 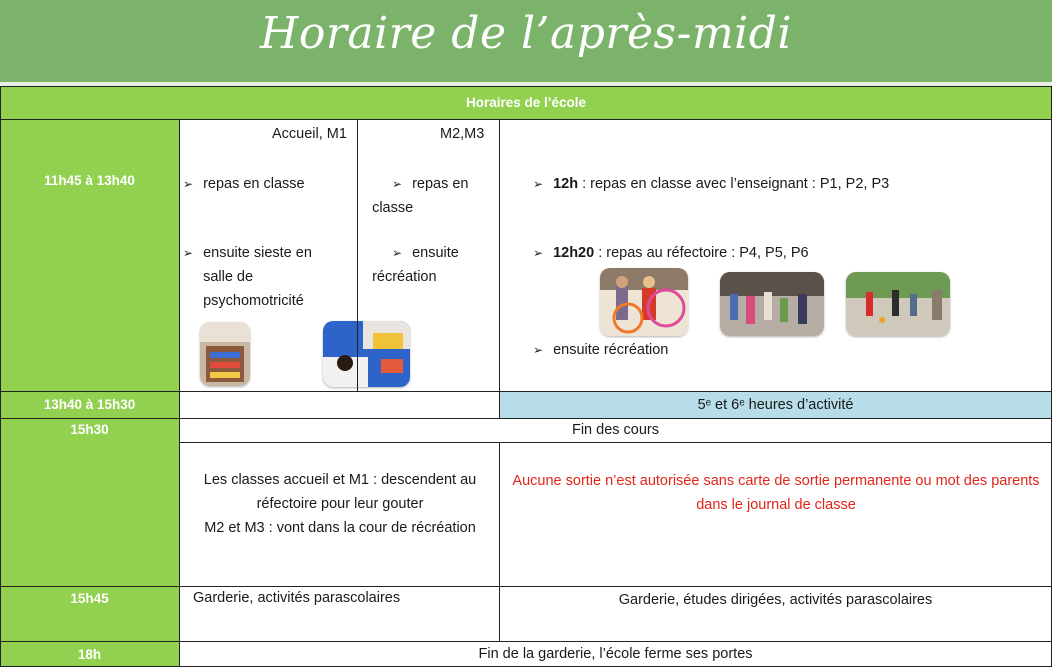 I want to click on time-label: 15h30, so click(x=89, y=429).